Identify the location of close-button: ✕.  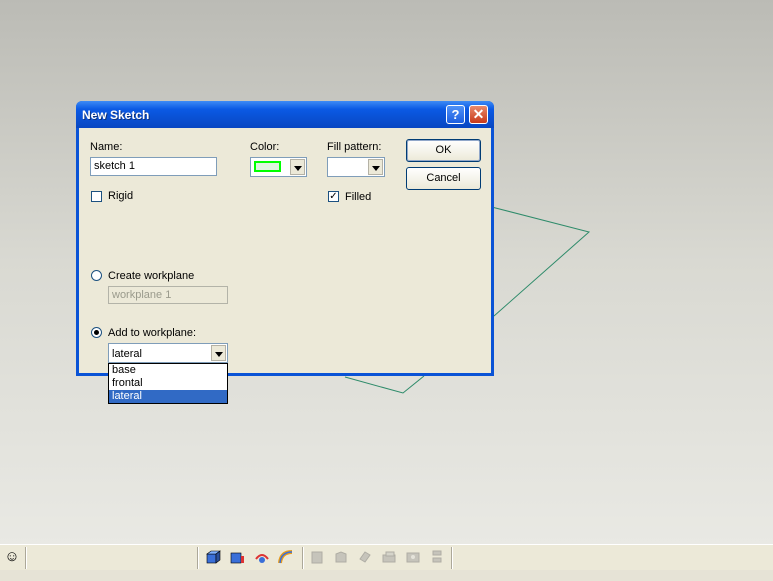
(478, 114).